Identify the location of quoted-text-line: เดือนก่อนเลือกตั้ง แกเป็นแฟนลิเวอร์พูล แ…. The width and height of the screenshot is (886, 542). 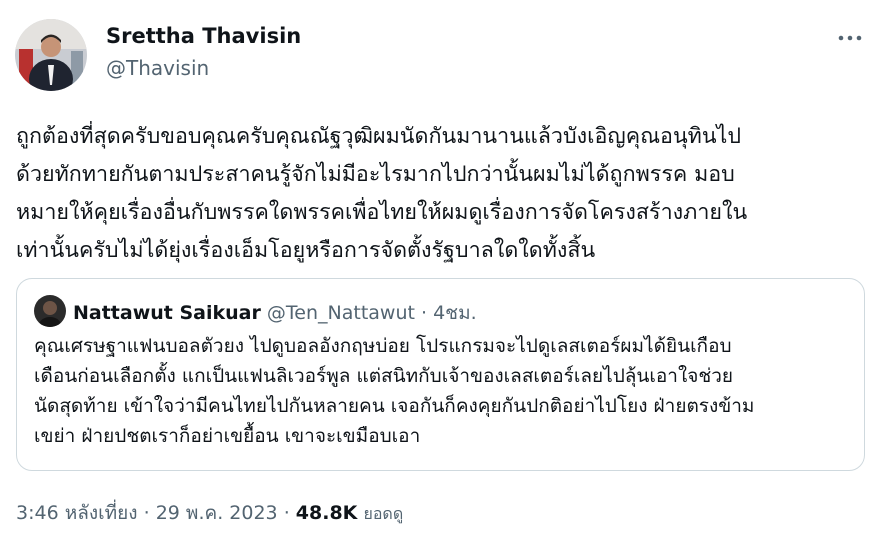
(384, 376).